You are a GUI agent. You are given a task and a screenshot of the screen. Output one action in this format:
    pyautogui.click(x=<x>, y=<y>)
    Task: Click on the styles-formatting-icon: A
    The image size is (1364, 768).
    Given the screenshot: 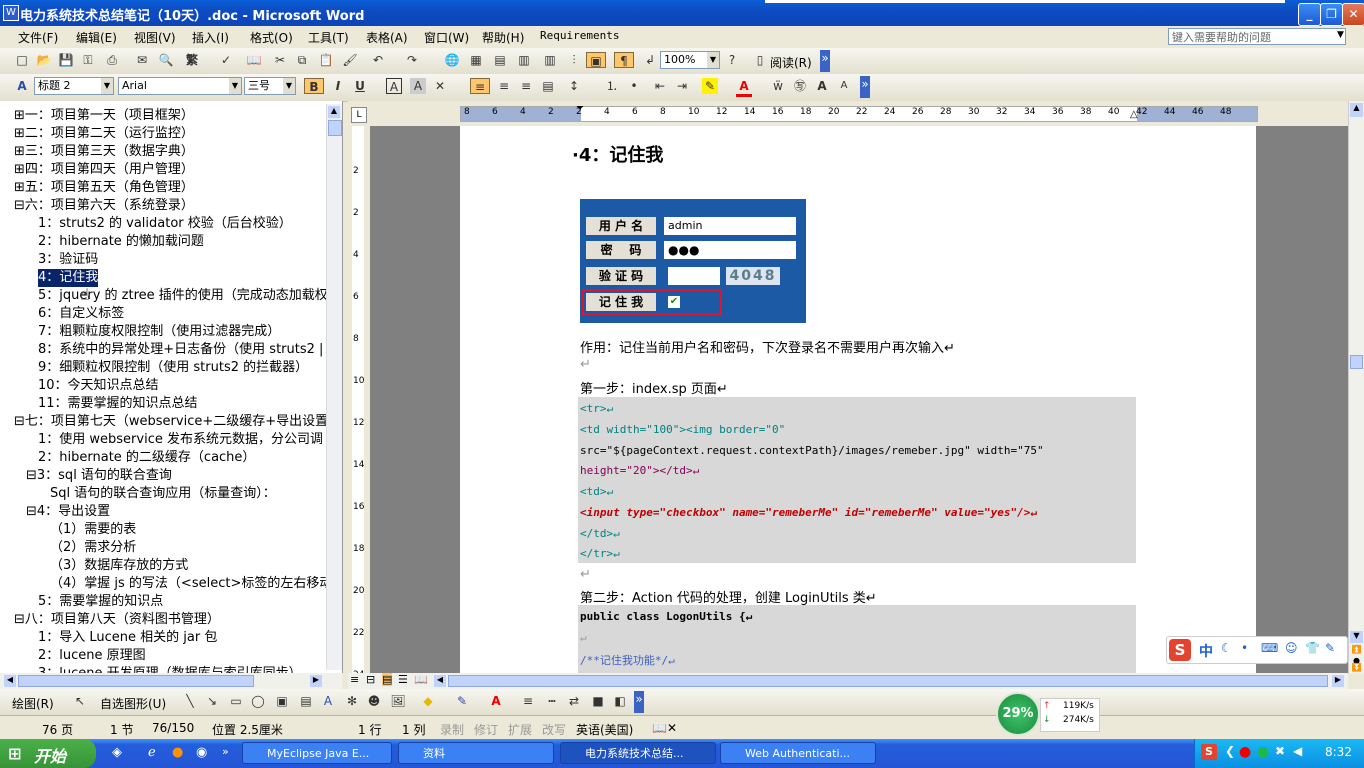 What is the action you would take?
    pyautogui.click(x=22, y=86)
    